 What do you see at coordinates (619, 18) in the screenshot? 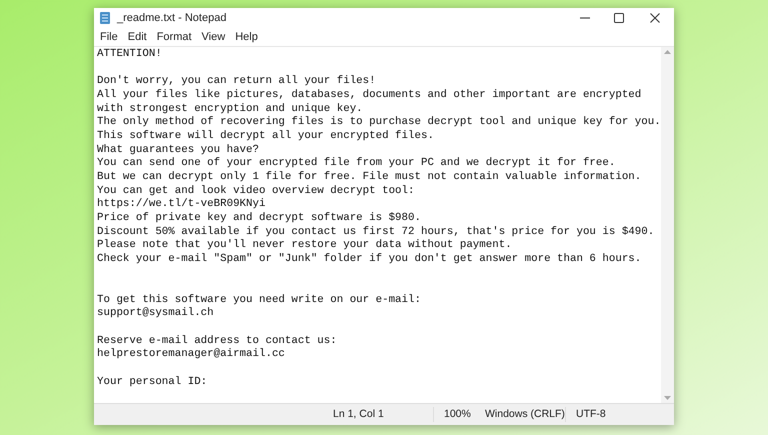
I see `maximize-icon` at bounding box center [619, 18].